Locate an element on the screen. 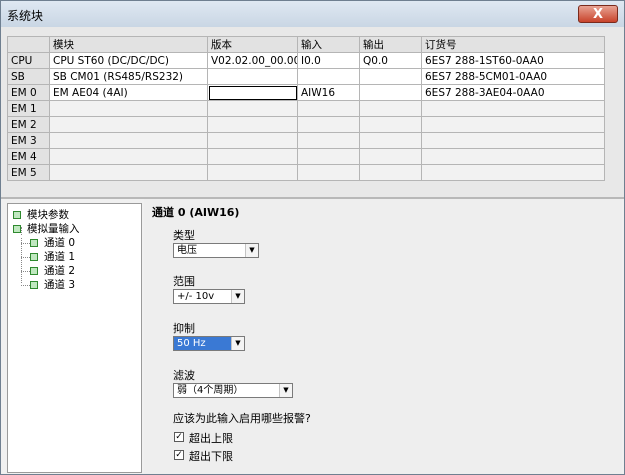  rejection-select: 50 Hz ▼ is located at coordinates (209, 343).